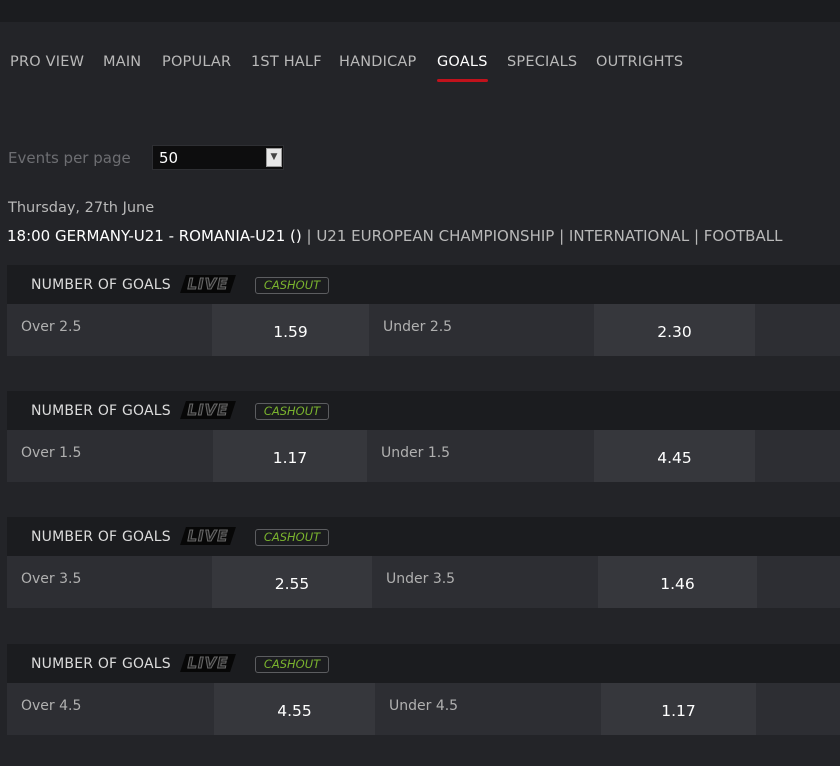 The height and width of the screenshot is (766, 840). Describe the element at coordinates (743, 236) in the screenshot. I see `event-sport: FOOTBALL` at that location.